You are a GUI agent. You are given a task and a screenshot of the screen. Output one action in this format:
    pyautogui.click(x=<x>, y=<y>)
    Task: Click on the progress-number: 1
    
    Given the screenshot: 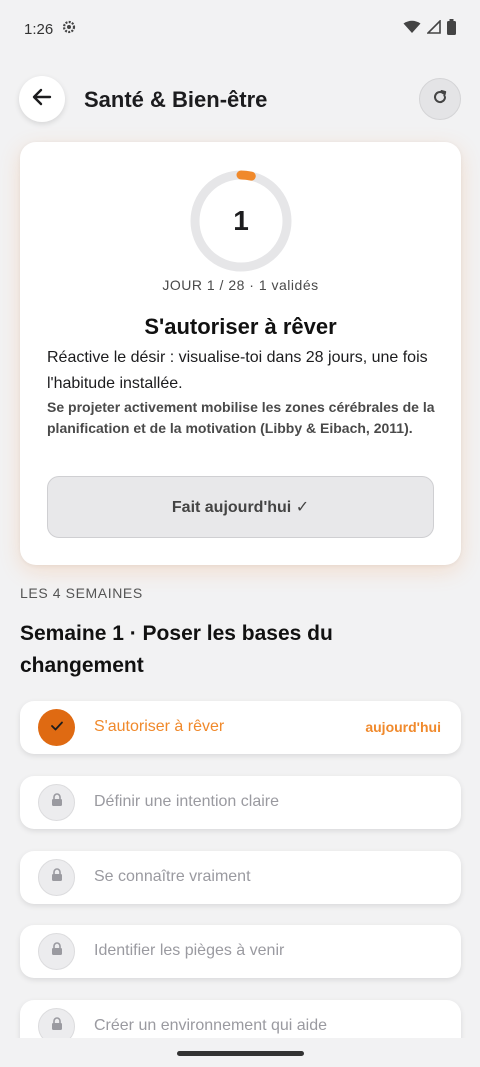 What is the action you would take?
    pyautogui.click(x=241, y=220)
    